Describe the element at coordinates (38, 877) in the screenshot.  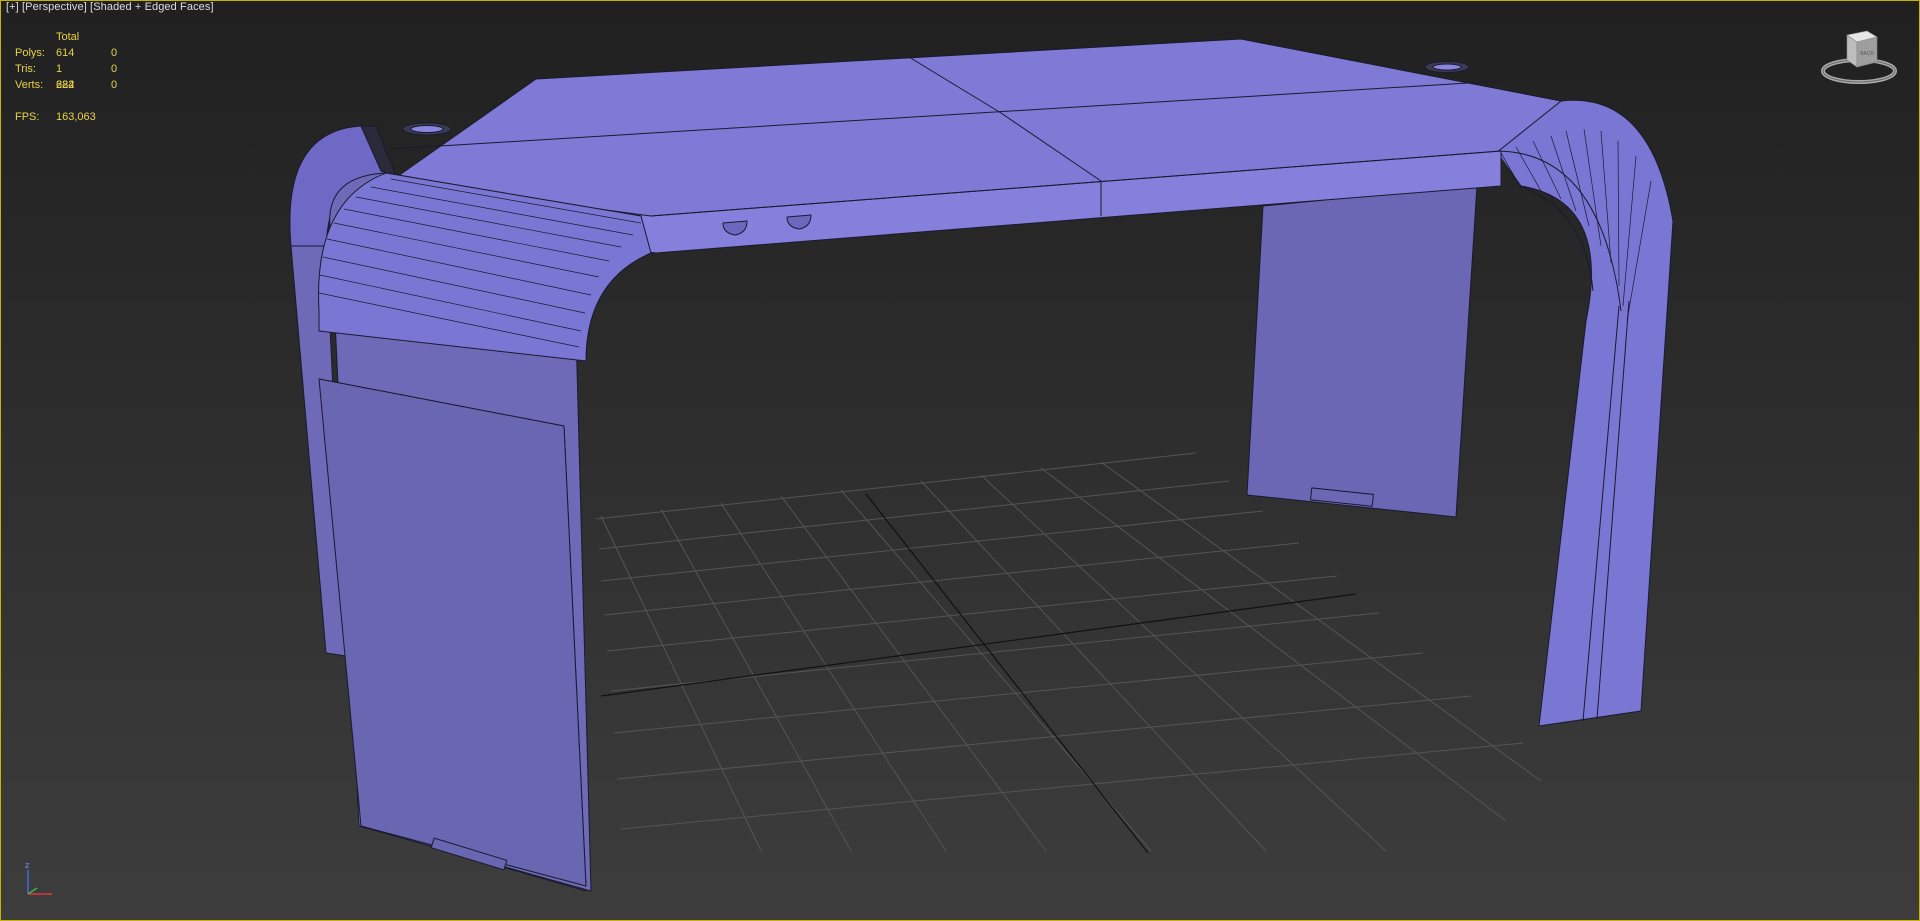
I see `axis-tripod-icon: z` at that location.